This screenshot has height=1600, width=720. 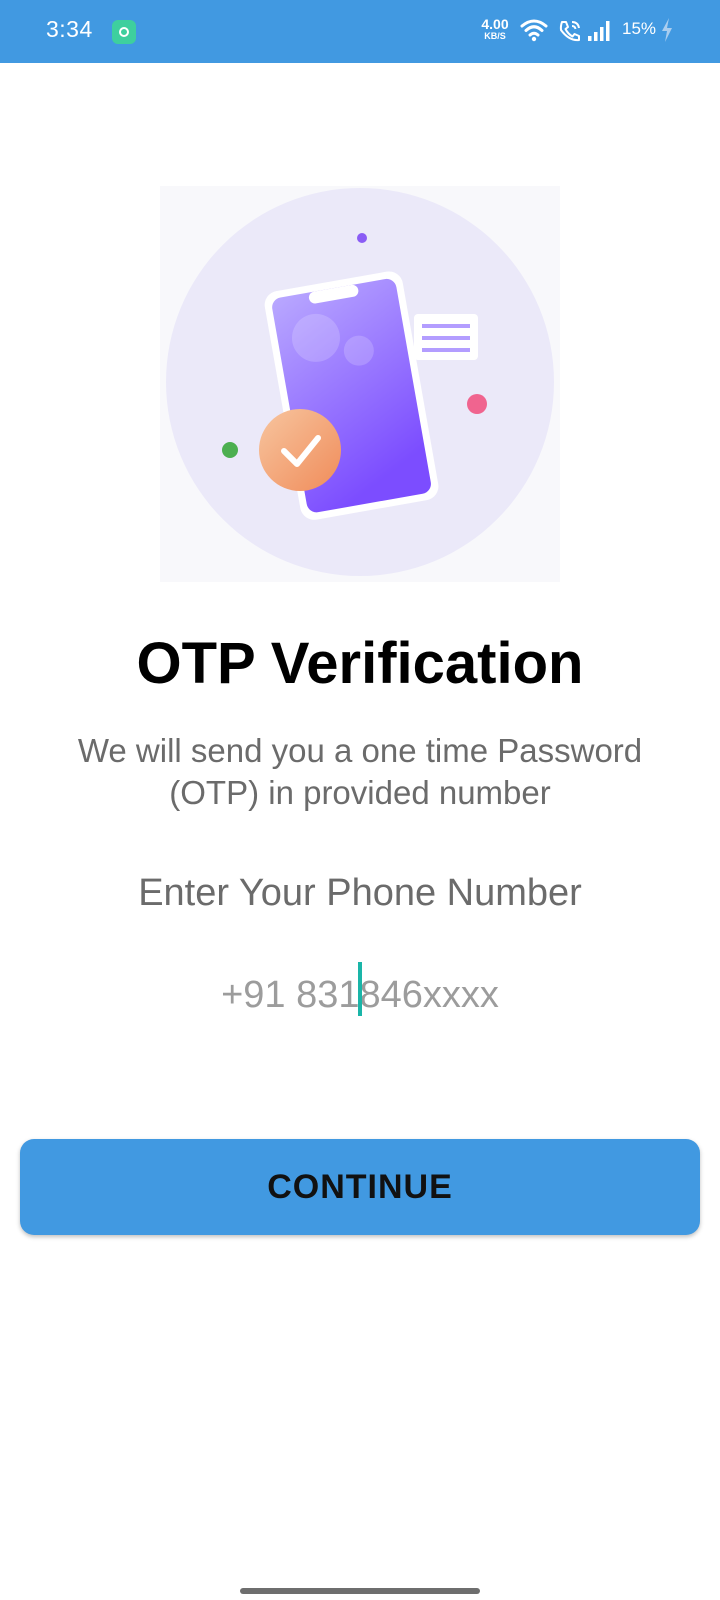 I want to click on network-speed-value: 4.00, so click(x=495, y=24).